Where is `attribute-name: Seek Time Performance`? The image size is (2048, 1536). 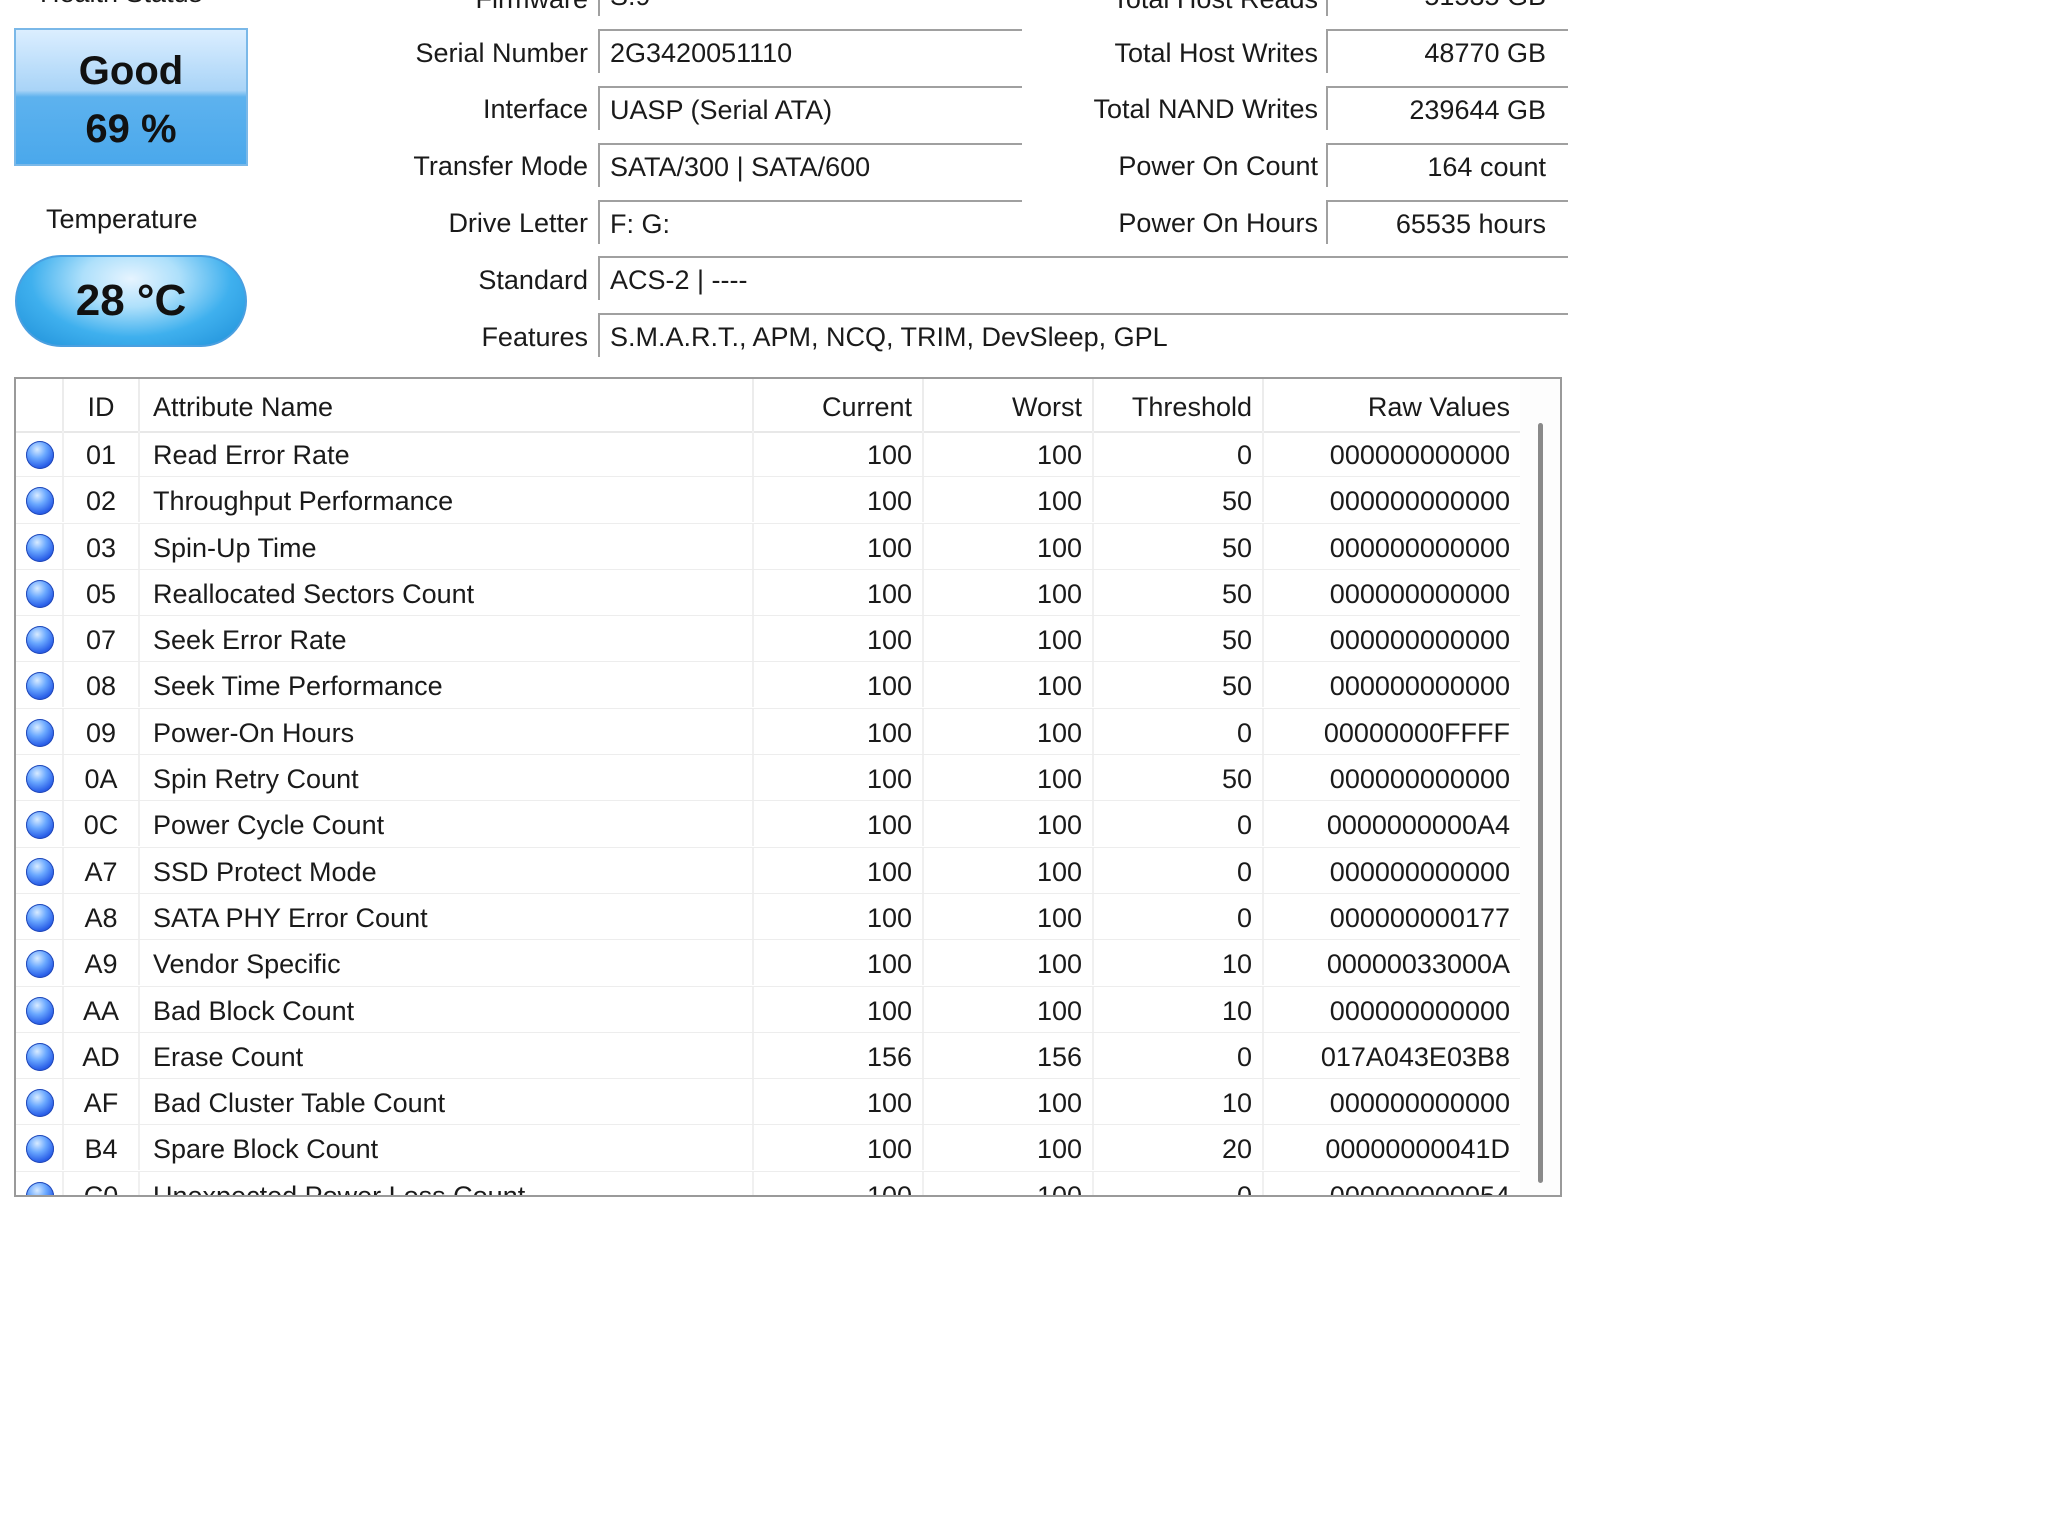 attribute-name: Seek Time Performance is located at coordinates (447, 685).